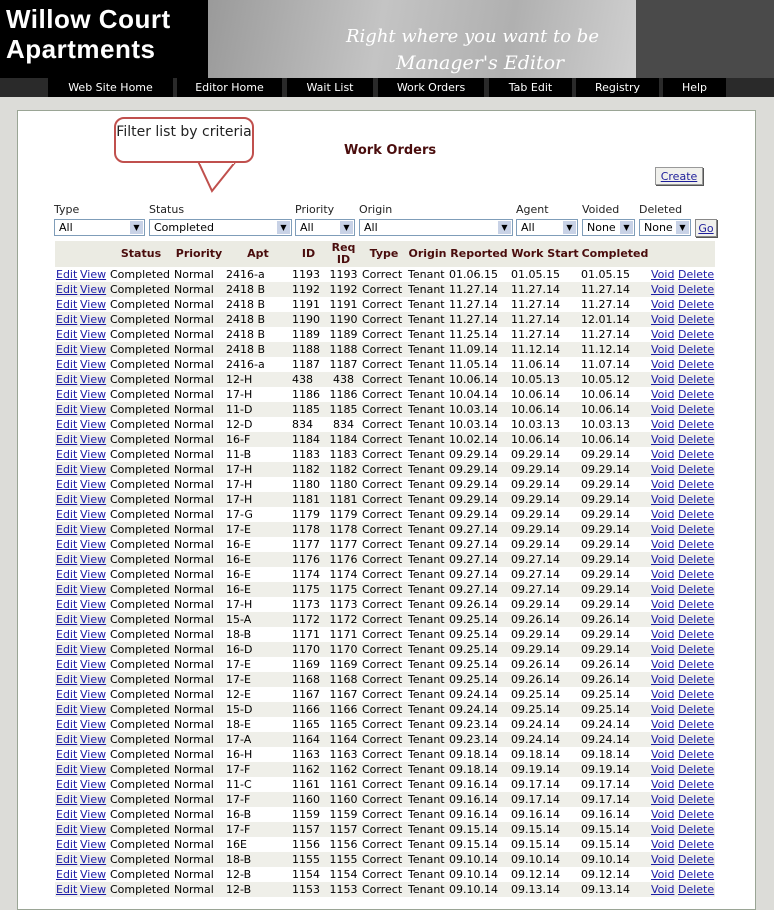  Describe the element at coordinates (308, 254) in the screenshot. I see `column-header-id: ID` at that location.